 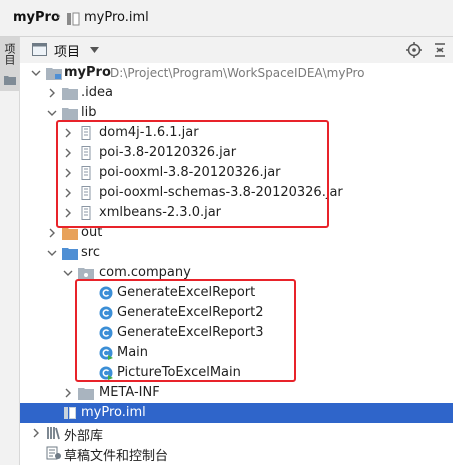 What do you see at coordinates (89, 112) in the screenshot?
I see `tree-label-lib: lib` at bounding box center [89, 112].